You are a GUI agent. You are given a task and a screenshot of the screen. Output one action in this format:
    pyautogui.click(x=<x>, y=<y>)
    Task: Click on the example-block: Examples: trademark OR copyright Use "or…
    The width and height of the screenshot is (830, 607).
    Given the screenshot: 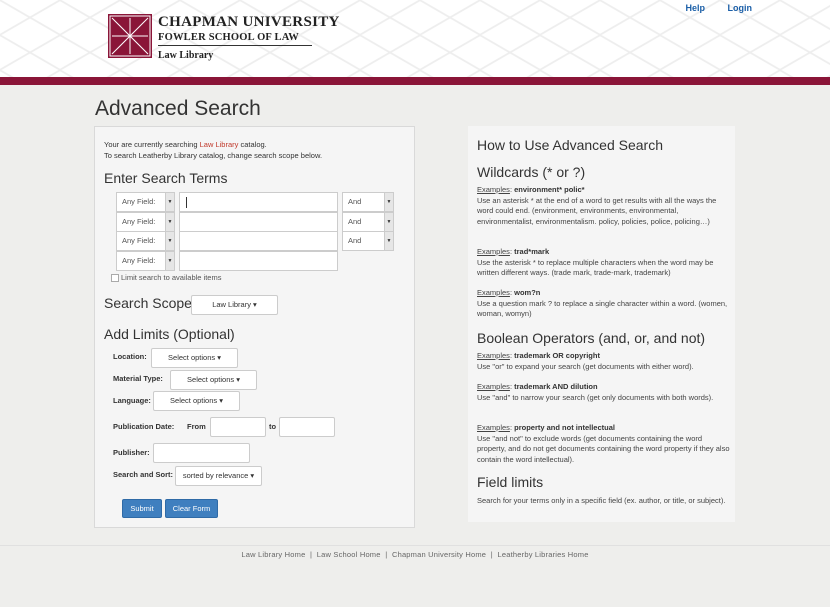 What is the action you would take?
    pyautogui.click(x=585, y=361)
    